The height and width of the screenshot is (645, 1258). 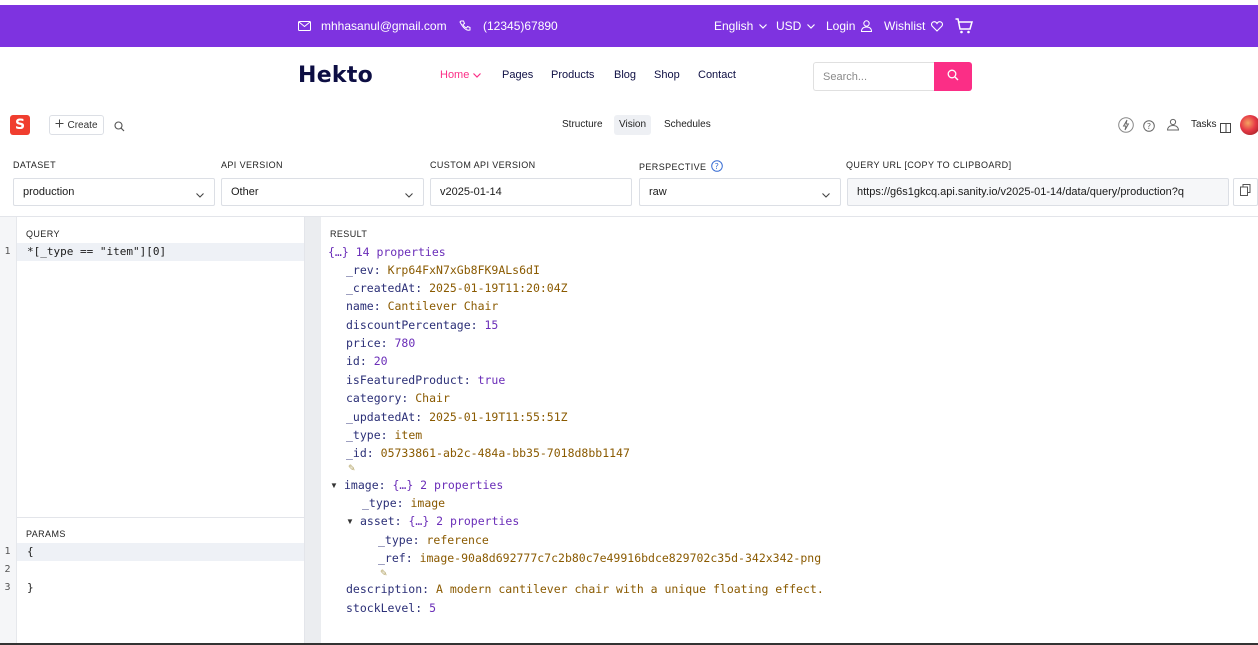 I want to click on panel-icon, so click(x=1225, y=129).